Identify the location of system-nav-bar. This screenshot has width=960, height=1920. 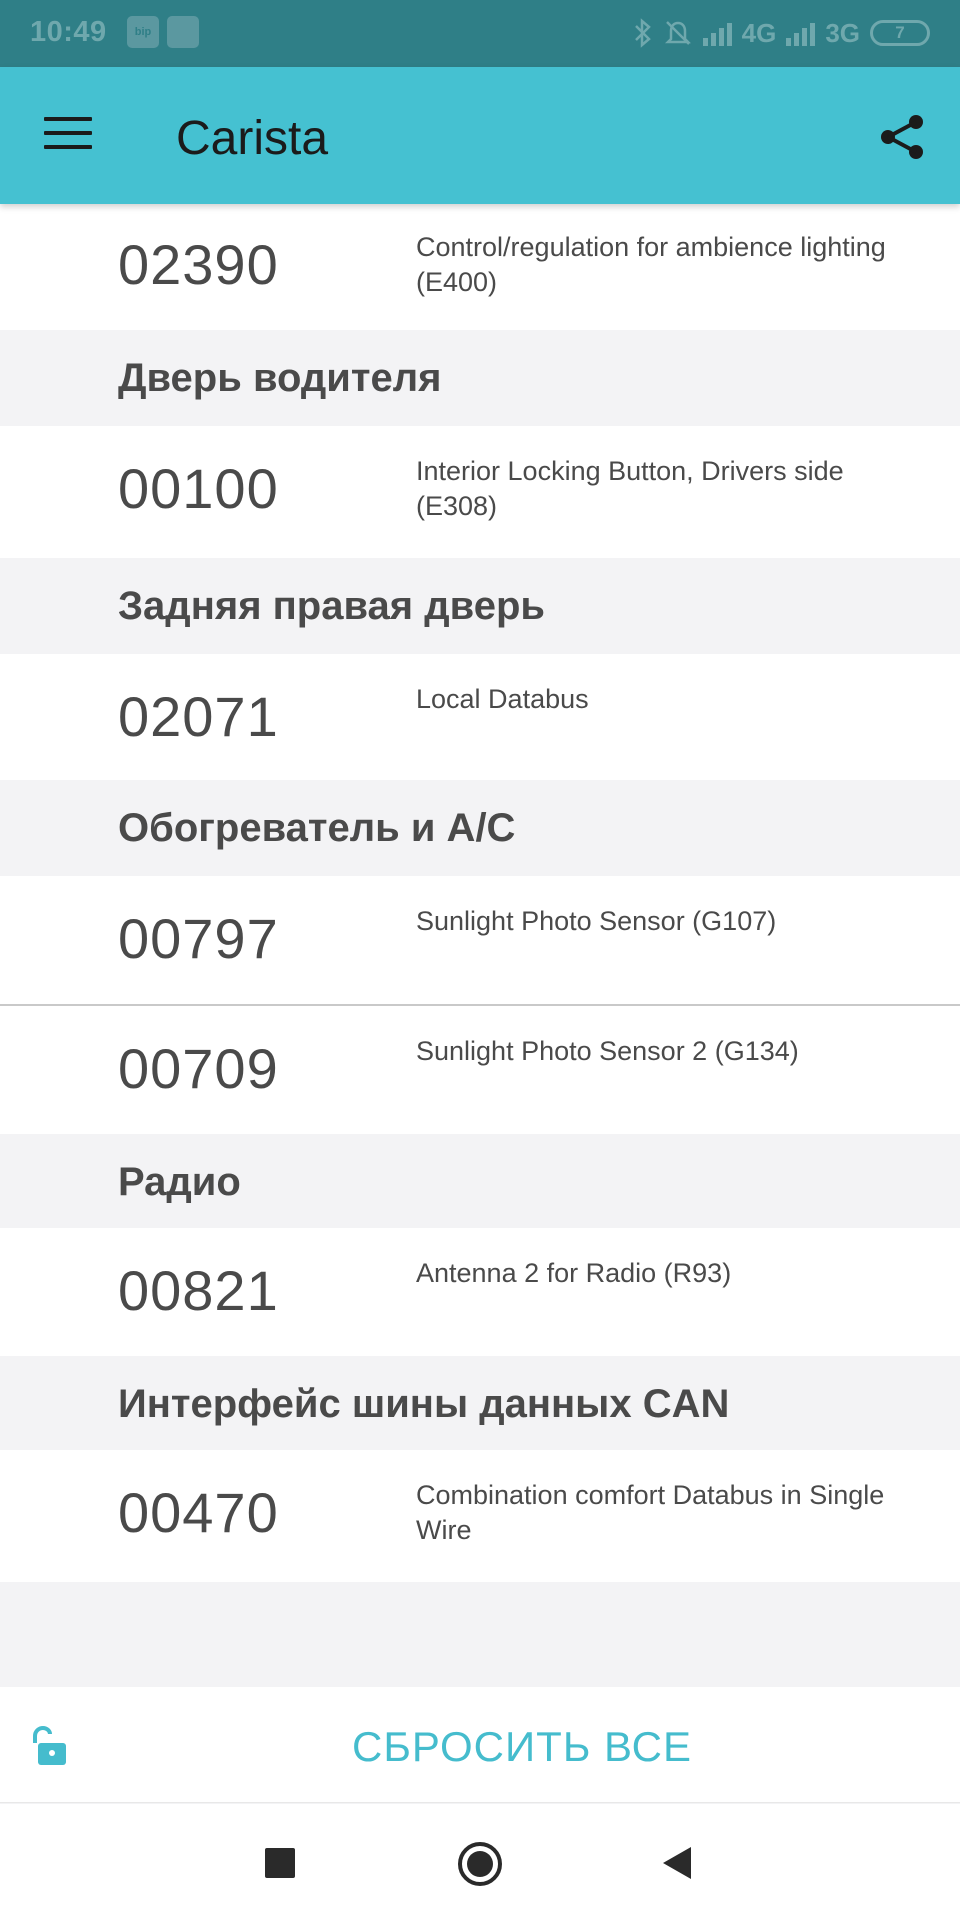
(480, 1862).